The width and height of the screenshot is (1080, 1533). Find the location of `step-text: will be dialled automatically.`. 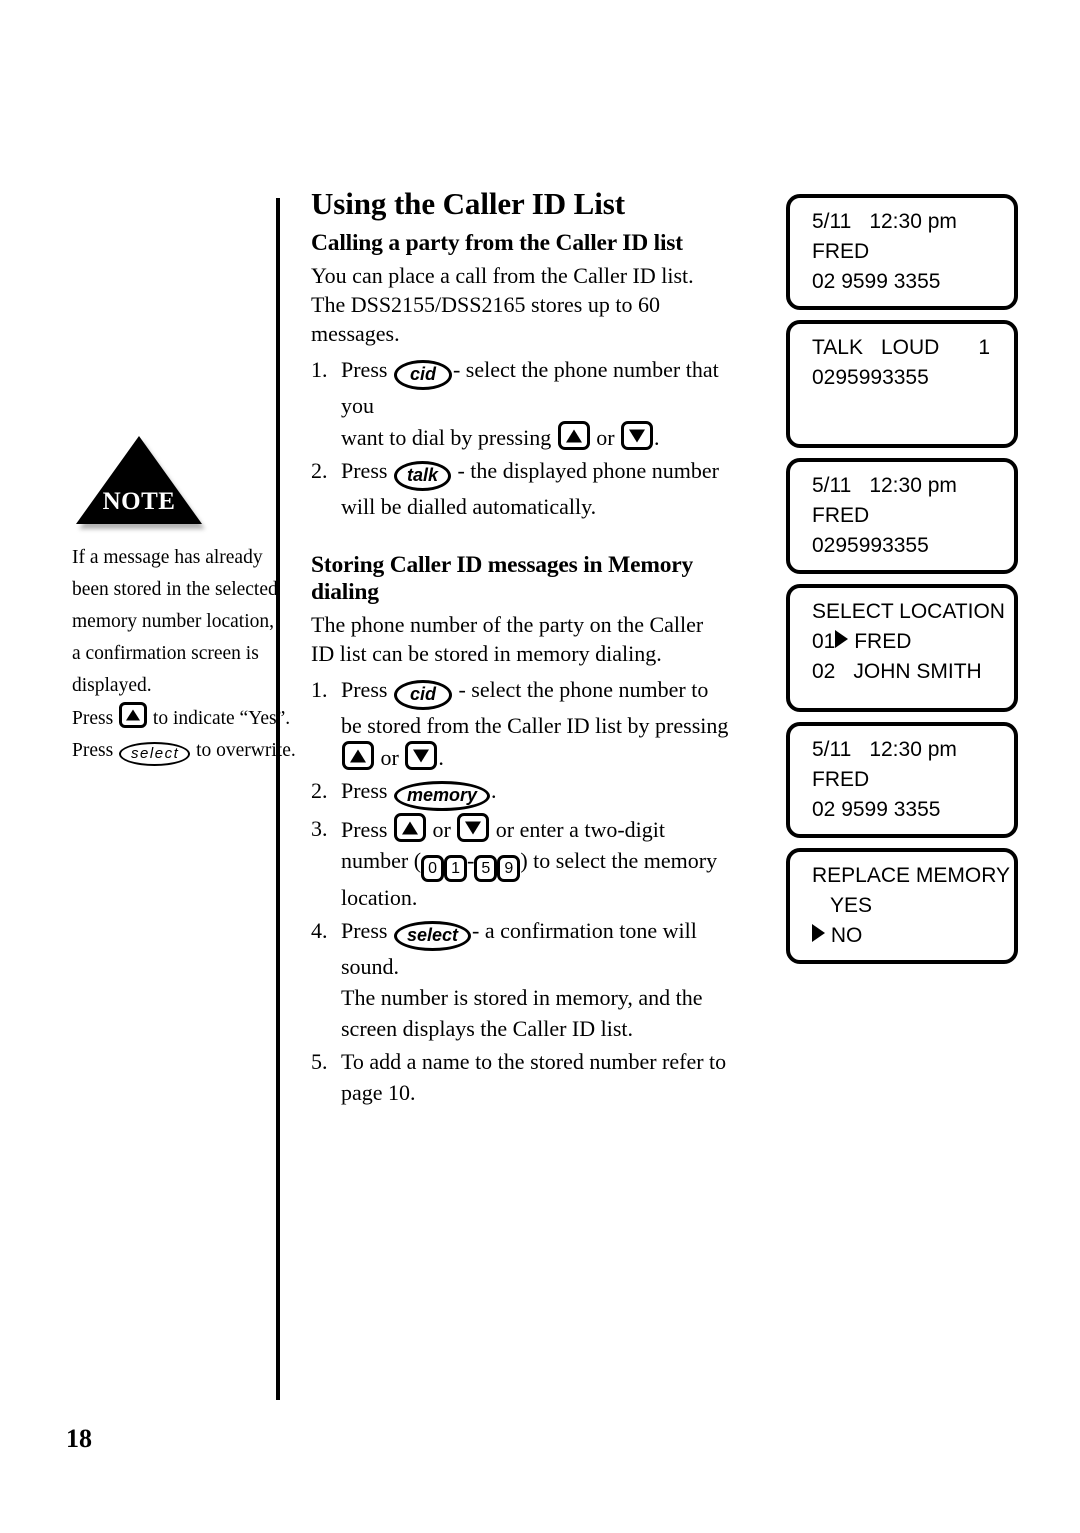

step-text: will be dialled automatically. is located at coordinates (469, 506).